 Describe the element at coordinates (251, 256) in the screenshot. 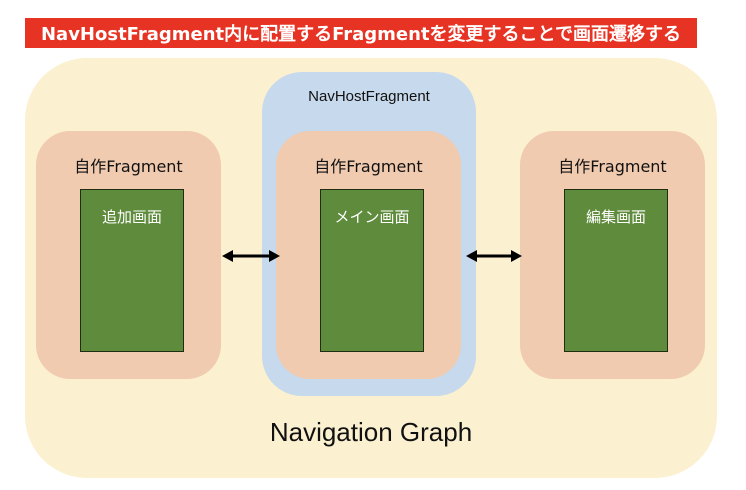

I see `transition-arrow-left` at that location.